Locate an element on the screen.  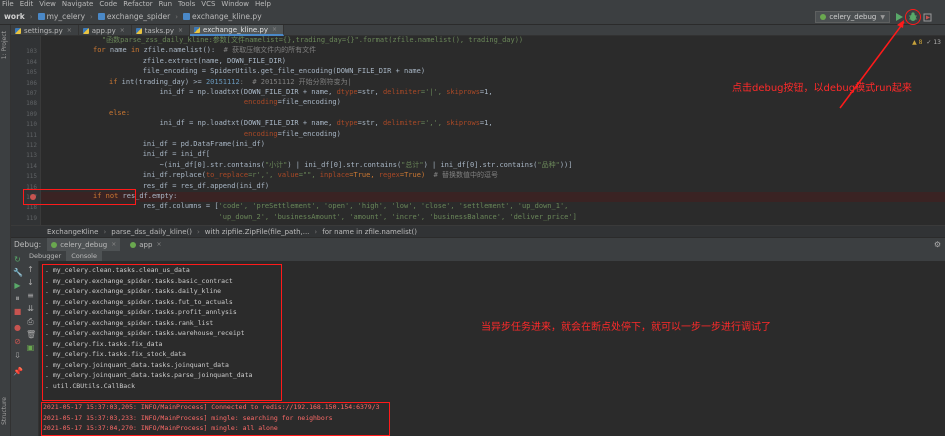
line-number: 112 is located at coordinates (31, 145).